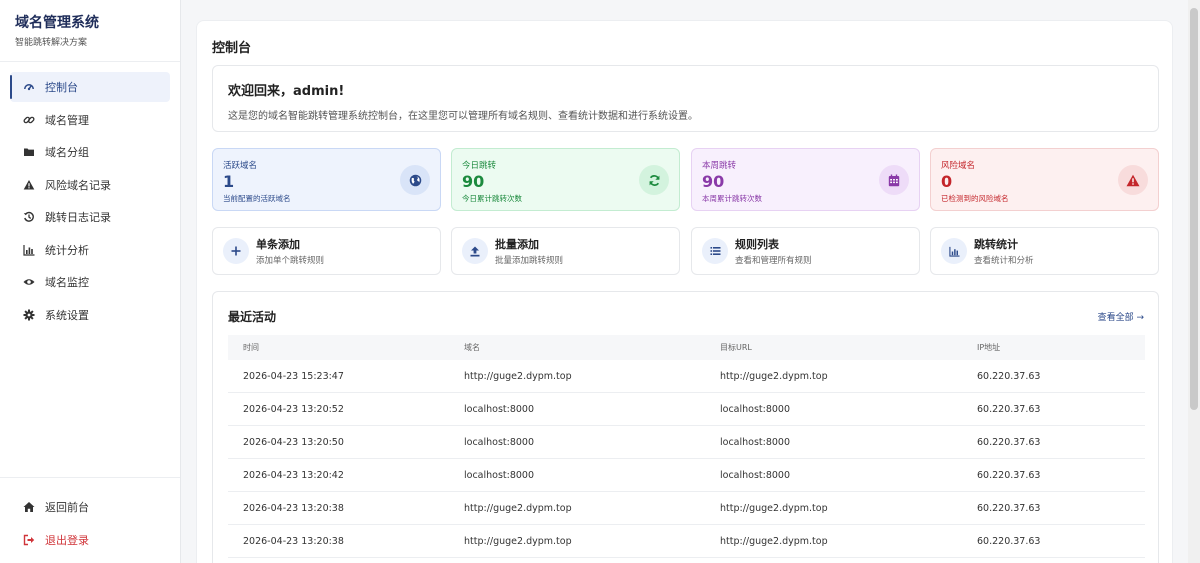 This screenshot has height=563, width=1200. What do you see at coordinates (29, 152) in the screenshot?
I see `folder-icon` at bounding box center [29, 152].